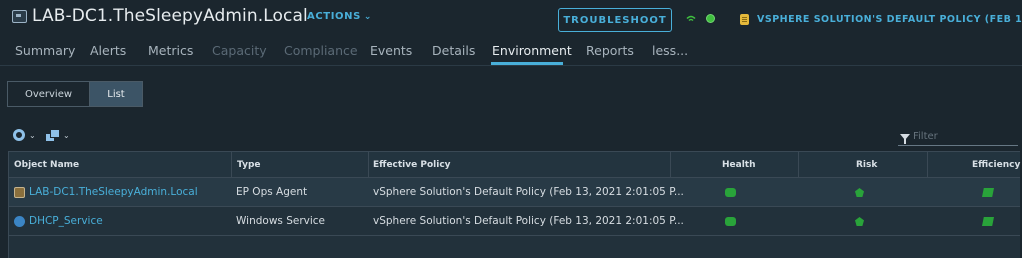  What do you see at coordinates (170, 50) in the screenshot?
I see `tab-metrics: Metrics` at bounding box center [170, 50].